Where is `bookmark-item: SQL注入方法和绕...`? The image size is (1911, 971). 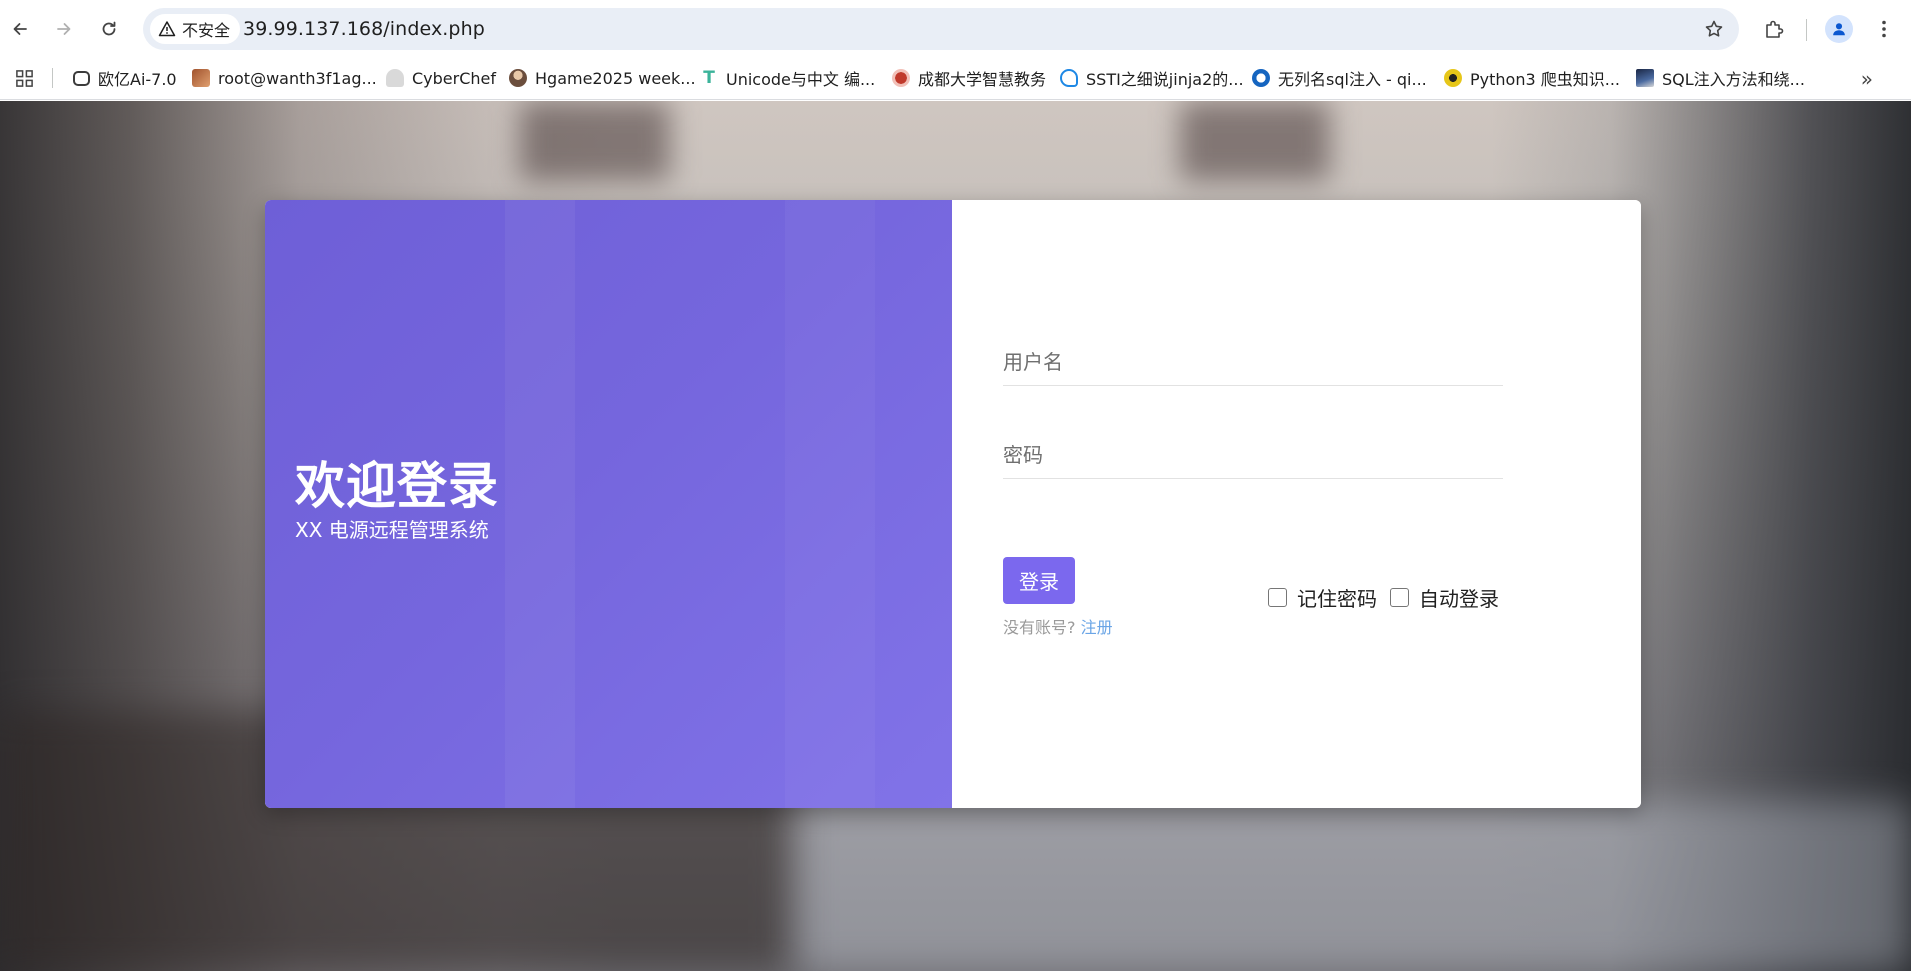 bookmark-item: SQL注入方法和绕... is located at coordinates (1720, 78).